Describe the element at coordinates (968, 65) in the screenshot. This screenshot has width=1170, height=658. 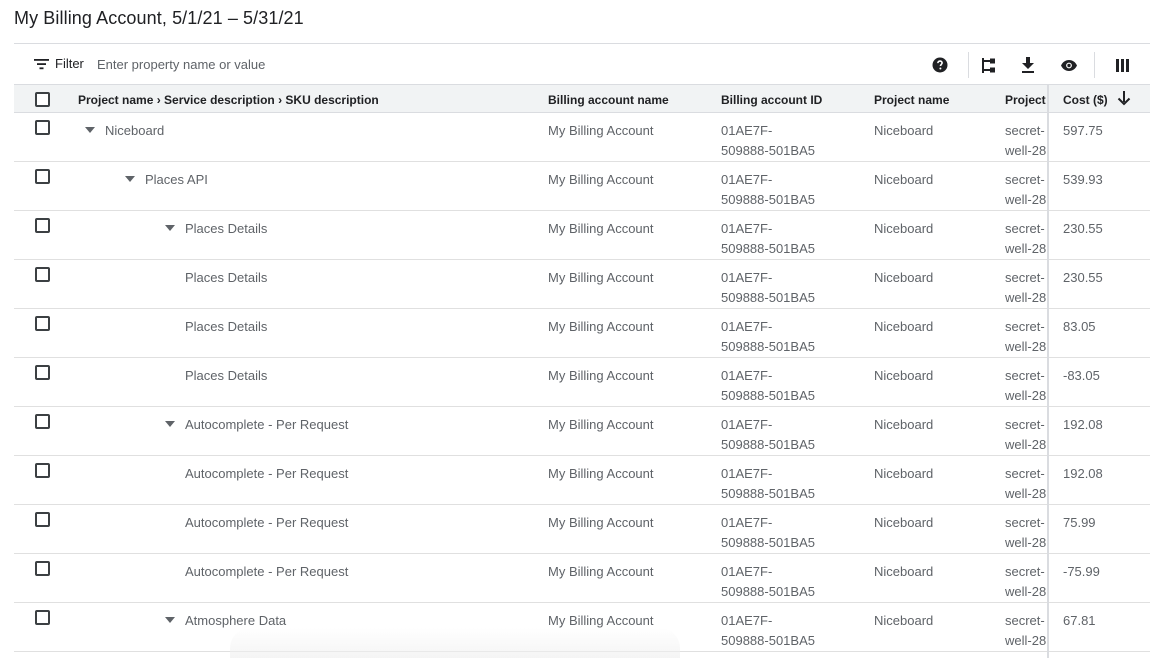
I see `toolbar-divider` at that location.